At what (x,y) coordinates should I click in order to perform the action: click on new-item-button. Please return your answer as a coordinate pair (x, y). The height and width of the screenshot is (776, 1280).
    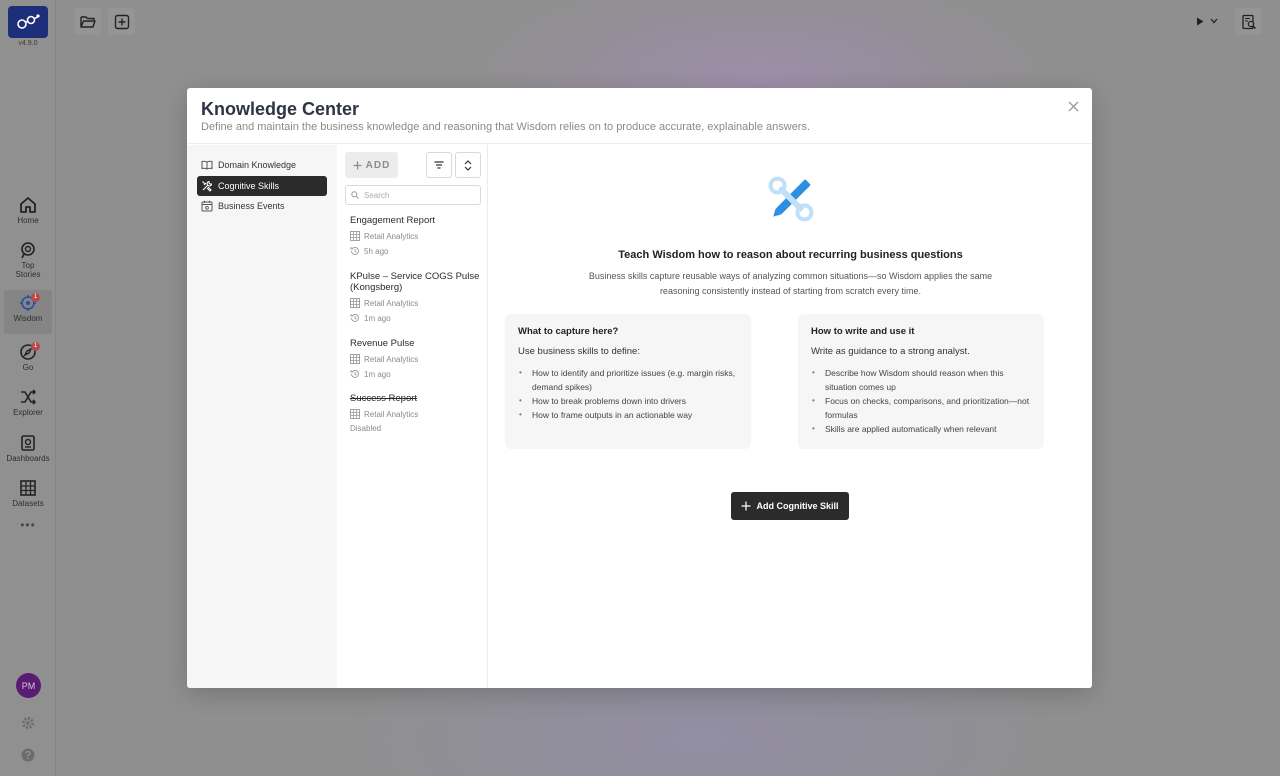
    Looking at the image, I should click on (121, 21).